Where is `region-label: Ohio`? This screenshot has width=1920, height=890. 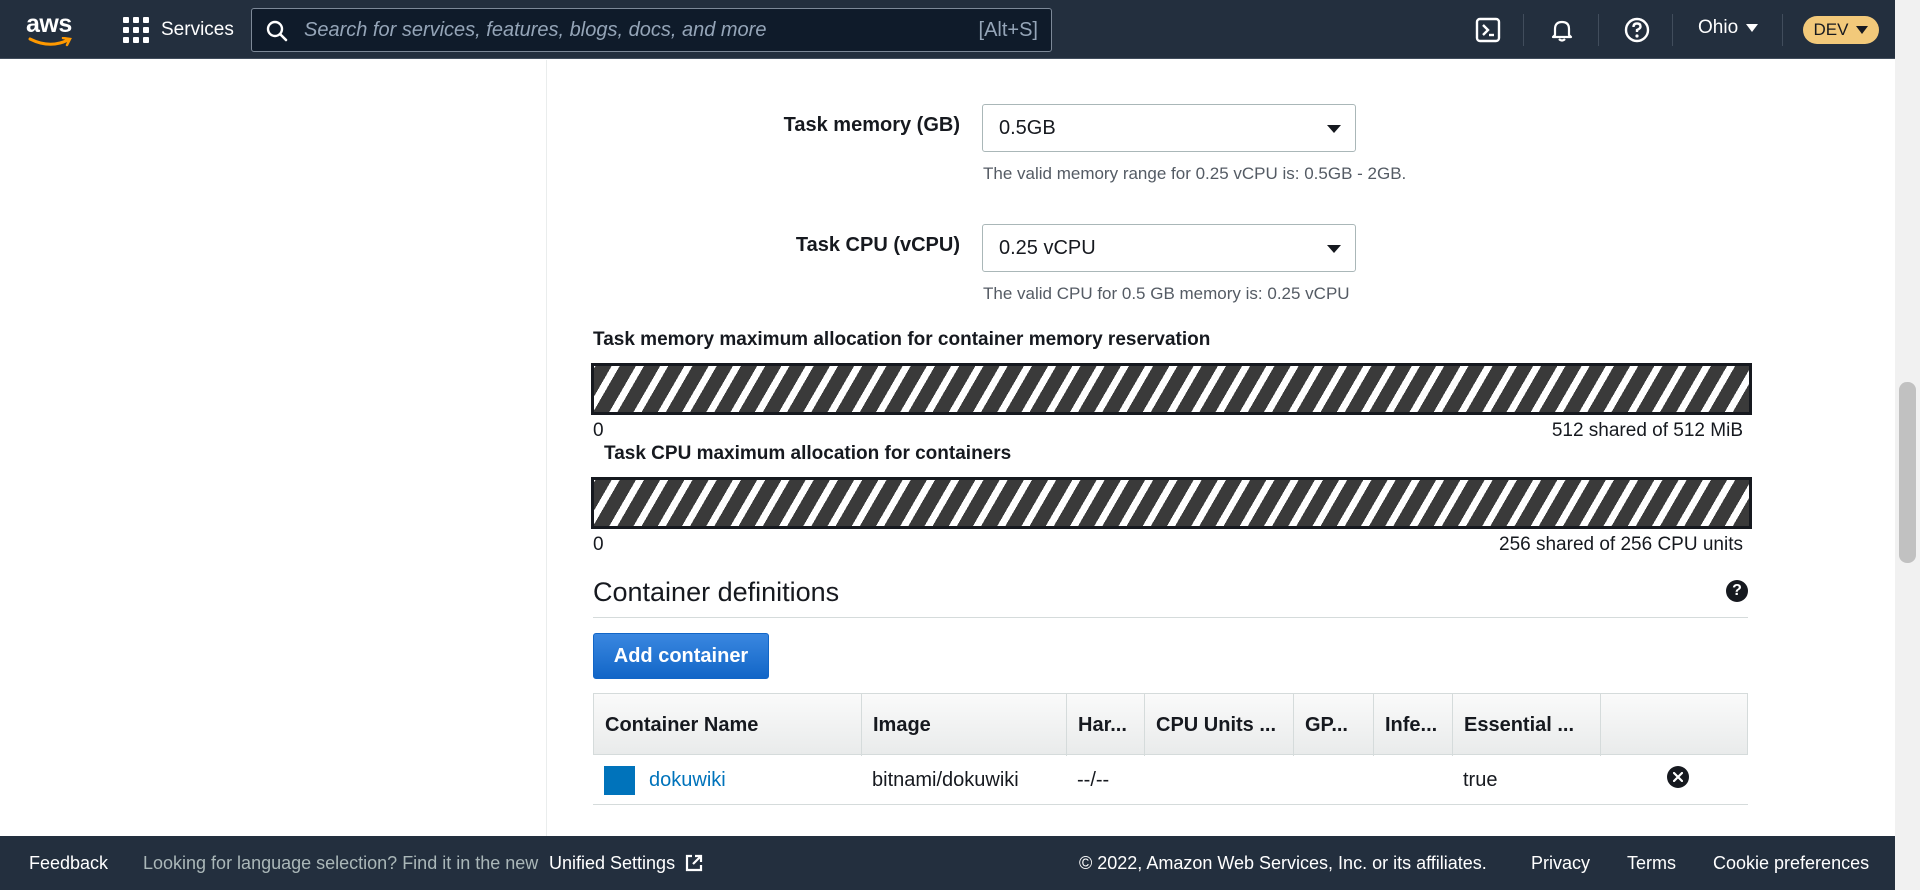
region-label: Ohio is located at coordinates (1718, 27).